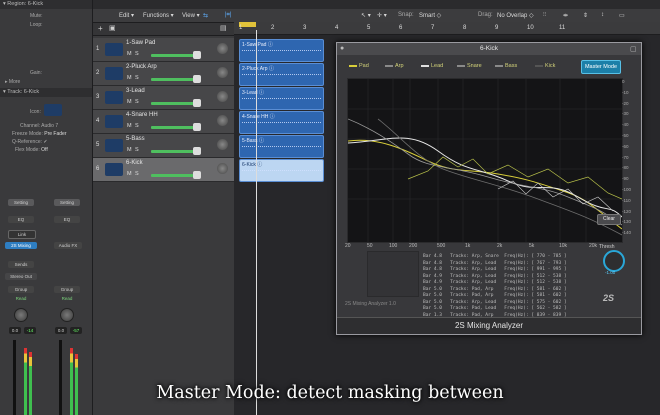  What do you see at coordinates (609, 219) in the screenshot?
I see `clear-button: Clear` at bounding box center [609, 219].